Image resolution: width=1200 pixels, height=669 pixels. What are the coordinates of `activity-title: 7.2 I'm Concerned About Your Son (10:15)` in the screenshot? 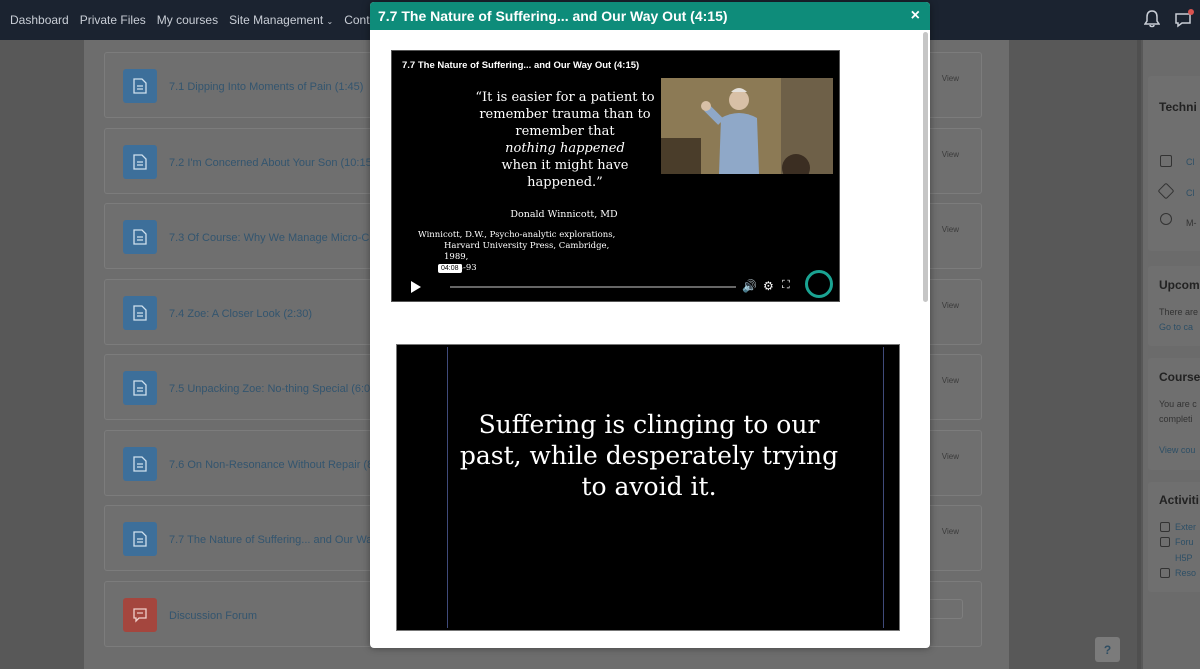 It's located at (272, 163).